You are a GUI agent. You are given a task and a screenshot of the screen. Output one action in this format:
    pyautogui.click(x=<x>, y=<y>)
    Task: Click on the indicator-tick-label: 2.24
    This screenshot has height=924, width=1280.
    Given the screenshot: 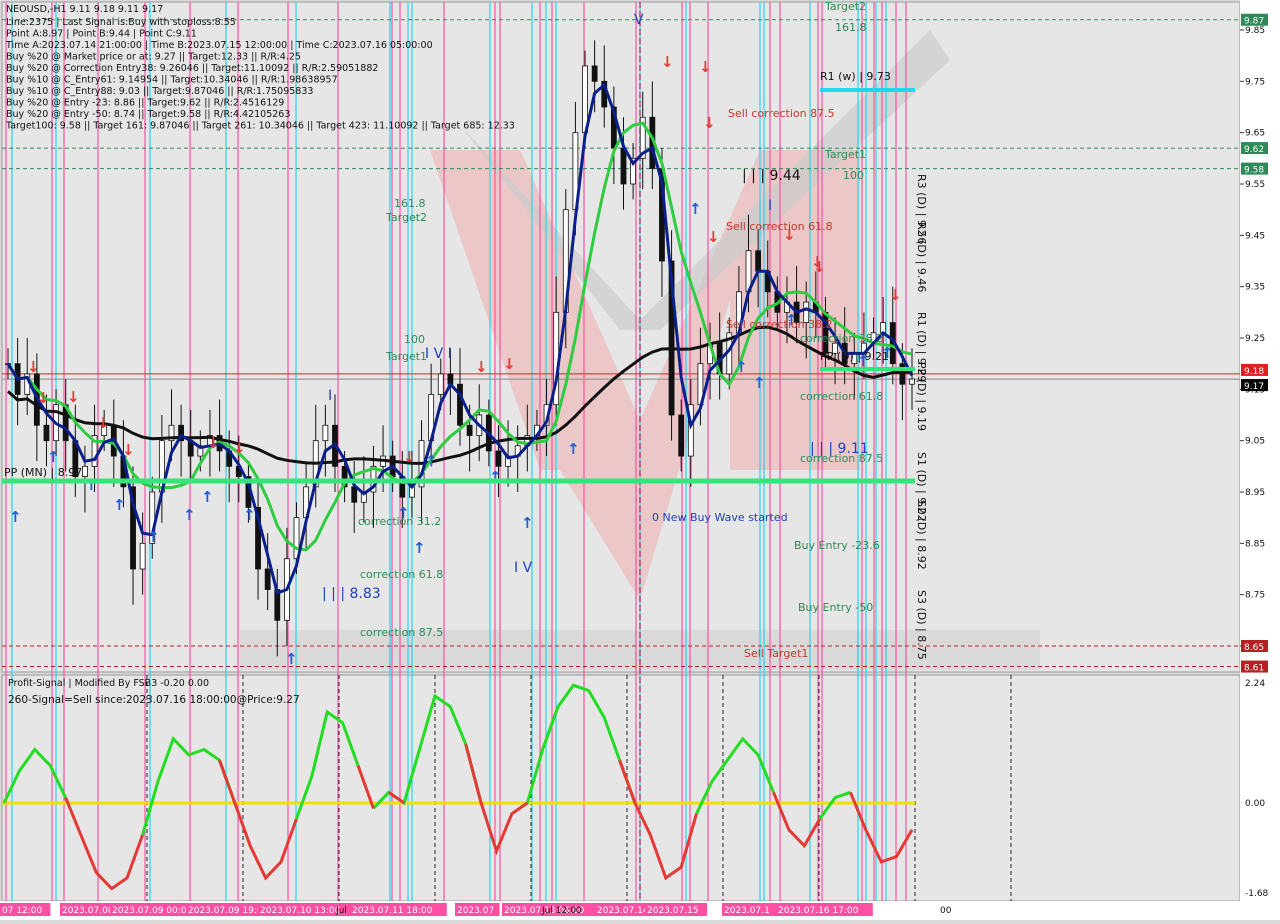 What is the action you would take?
    pyautogui.click(x=1255, y=684)
    